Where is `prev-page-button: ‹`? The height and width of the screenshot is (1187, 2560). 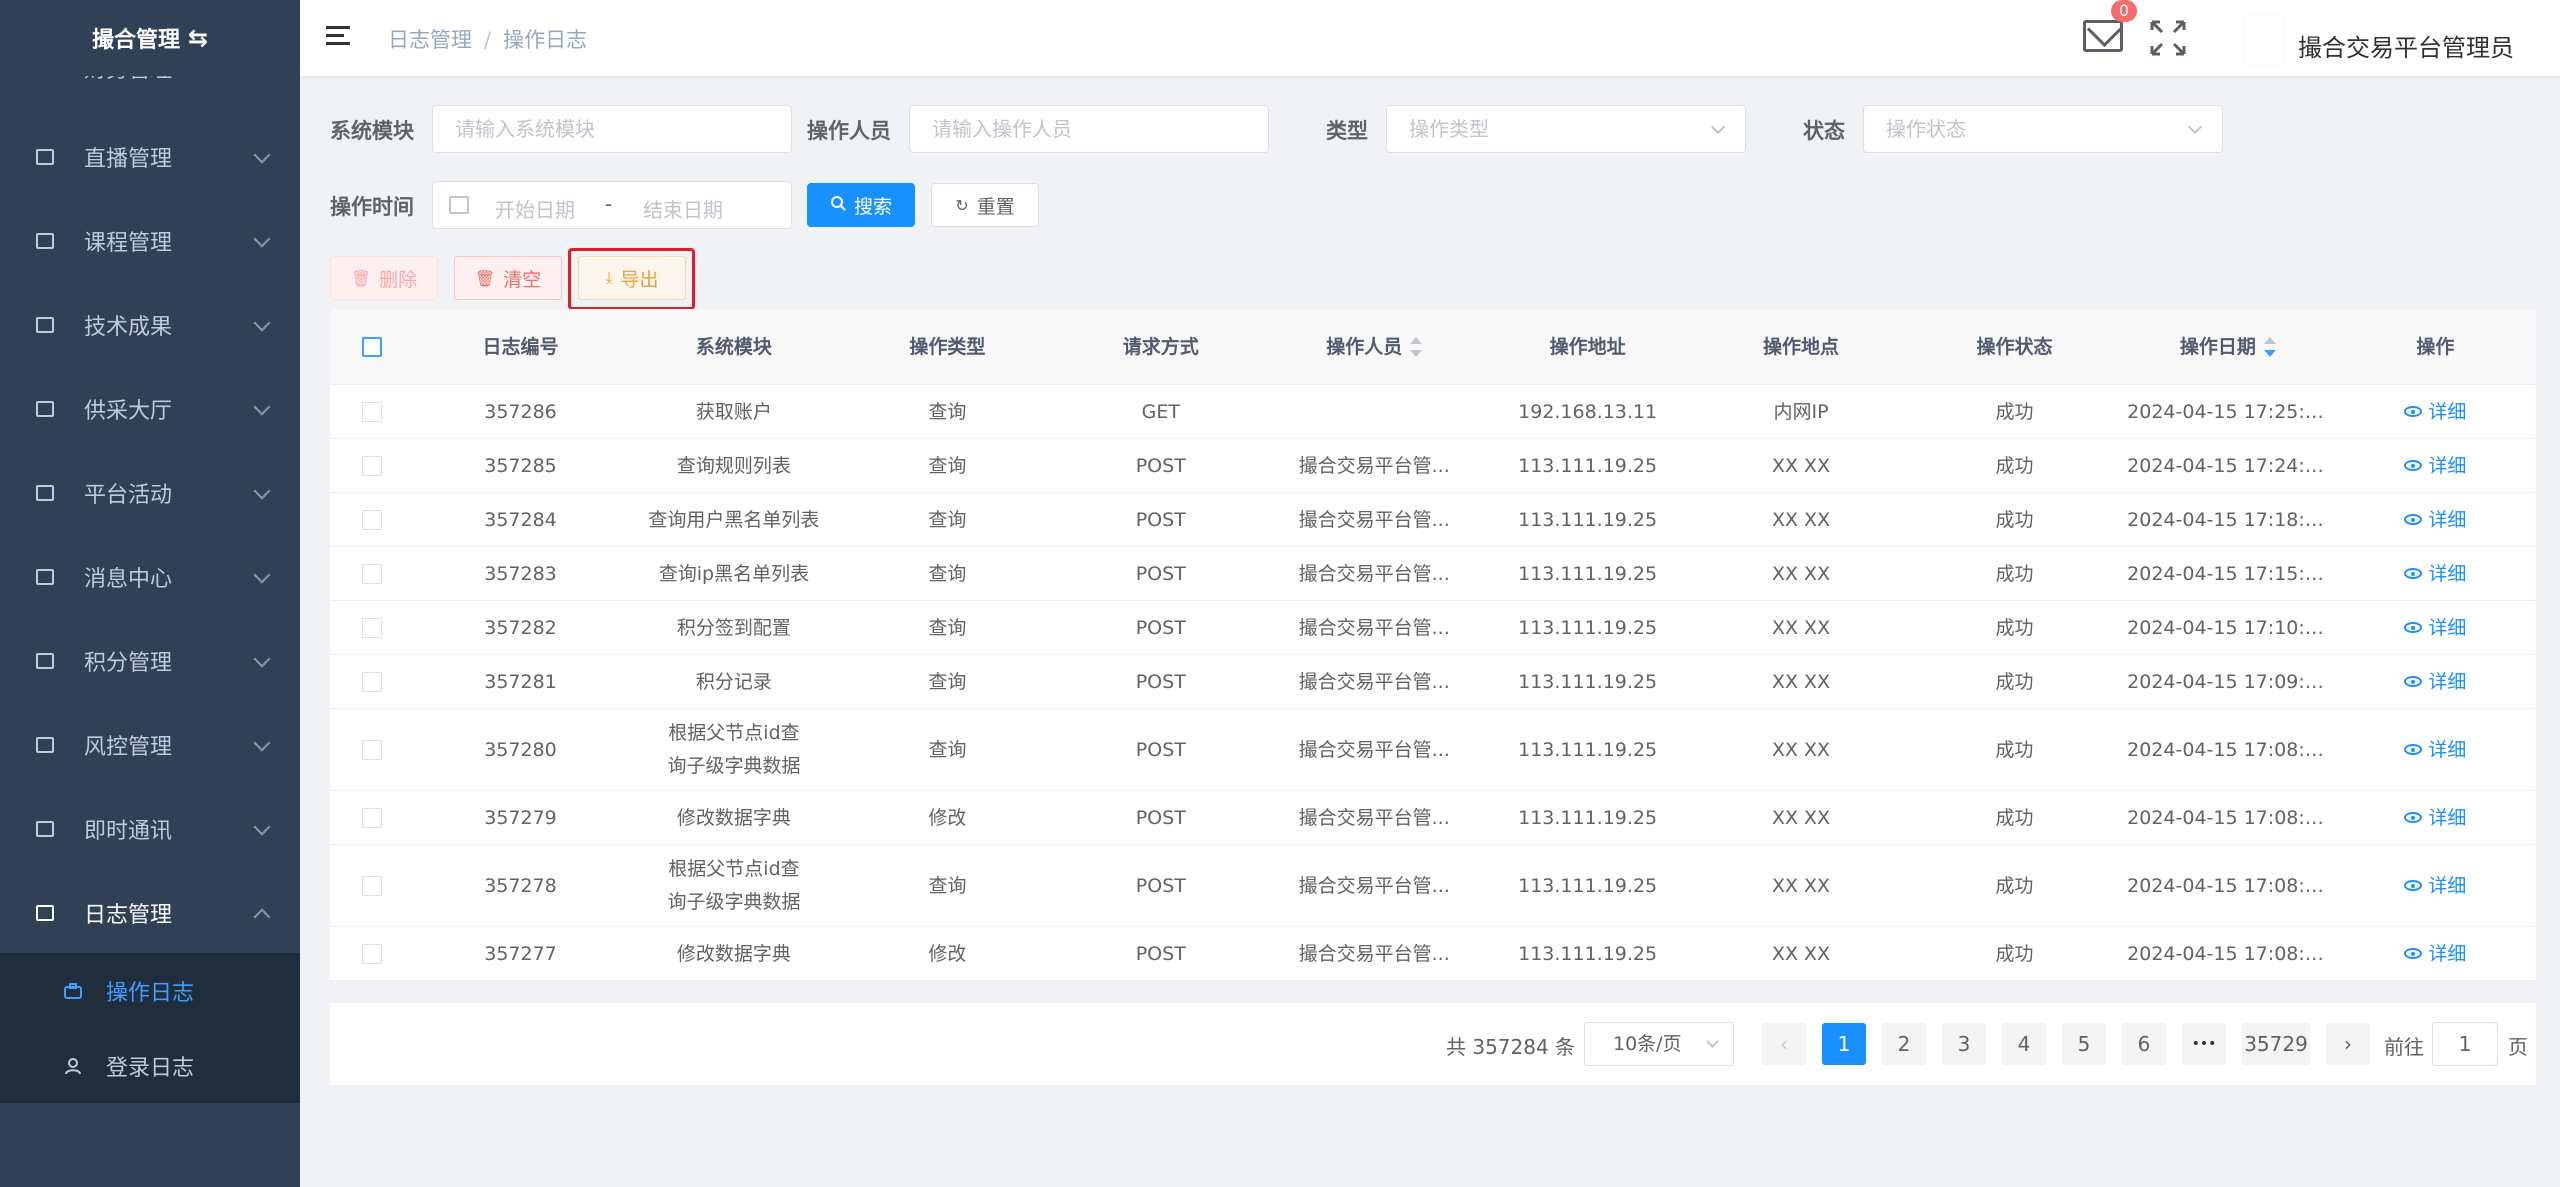
prev-page-button: ‹ is located at coordinates (1784, 1044).